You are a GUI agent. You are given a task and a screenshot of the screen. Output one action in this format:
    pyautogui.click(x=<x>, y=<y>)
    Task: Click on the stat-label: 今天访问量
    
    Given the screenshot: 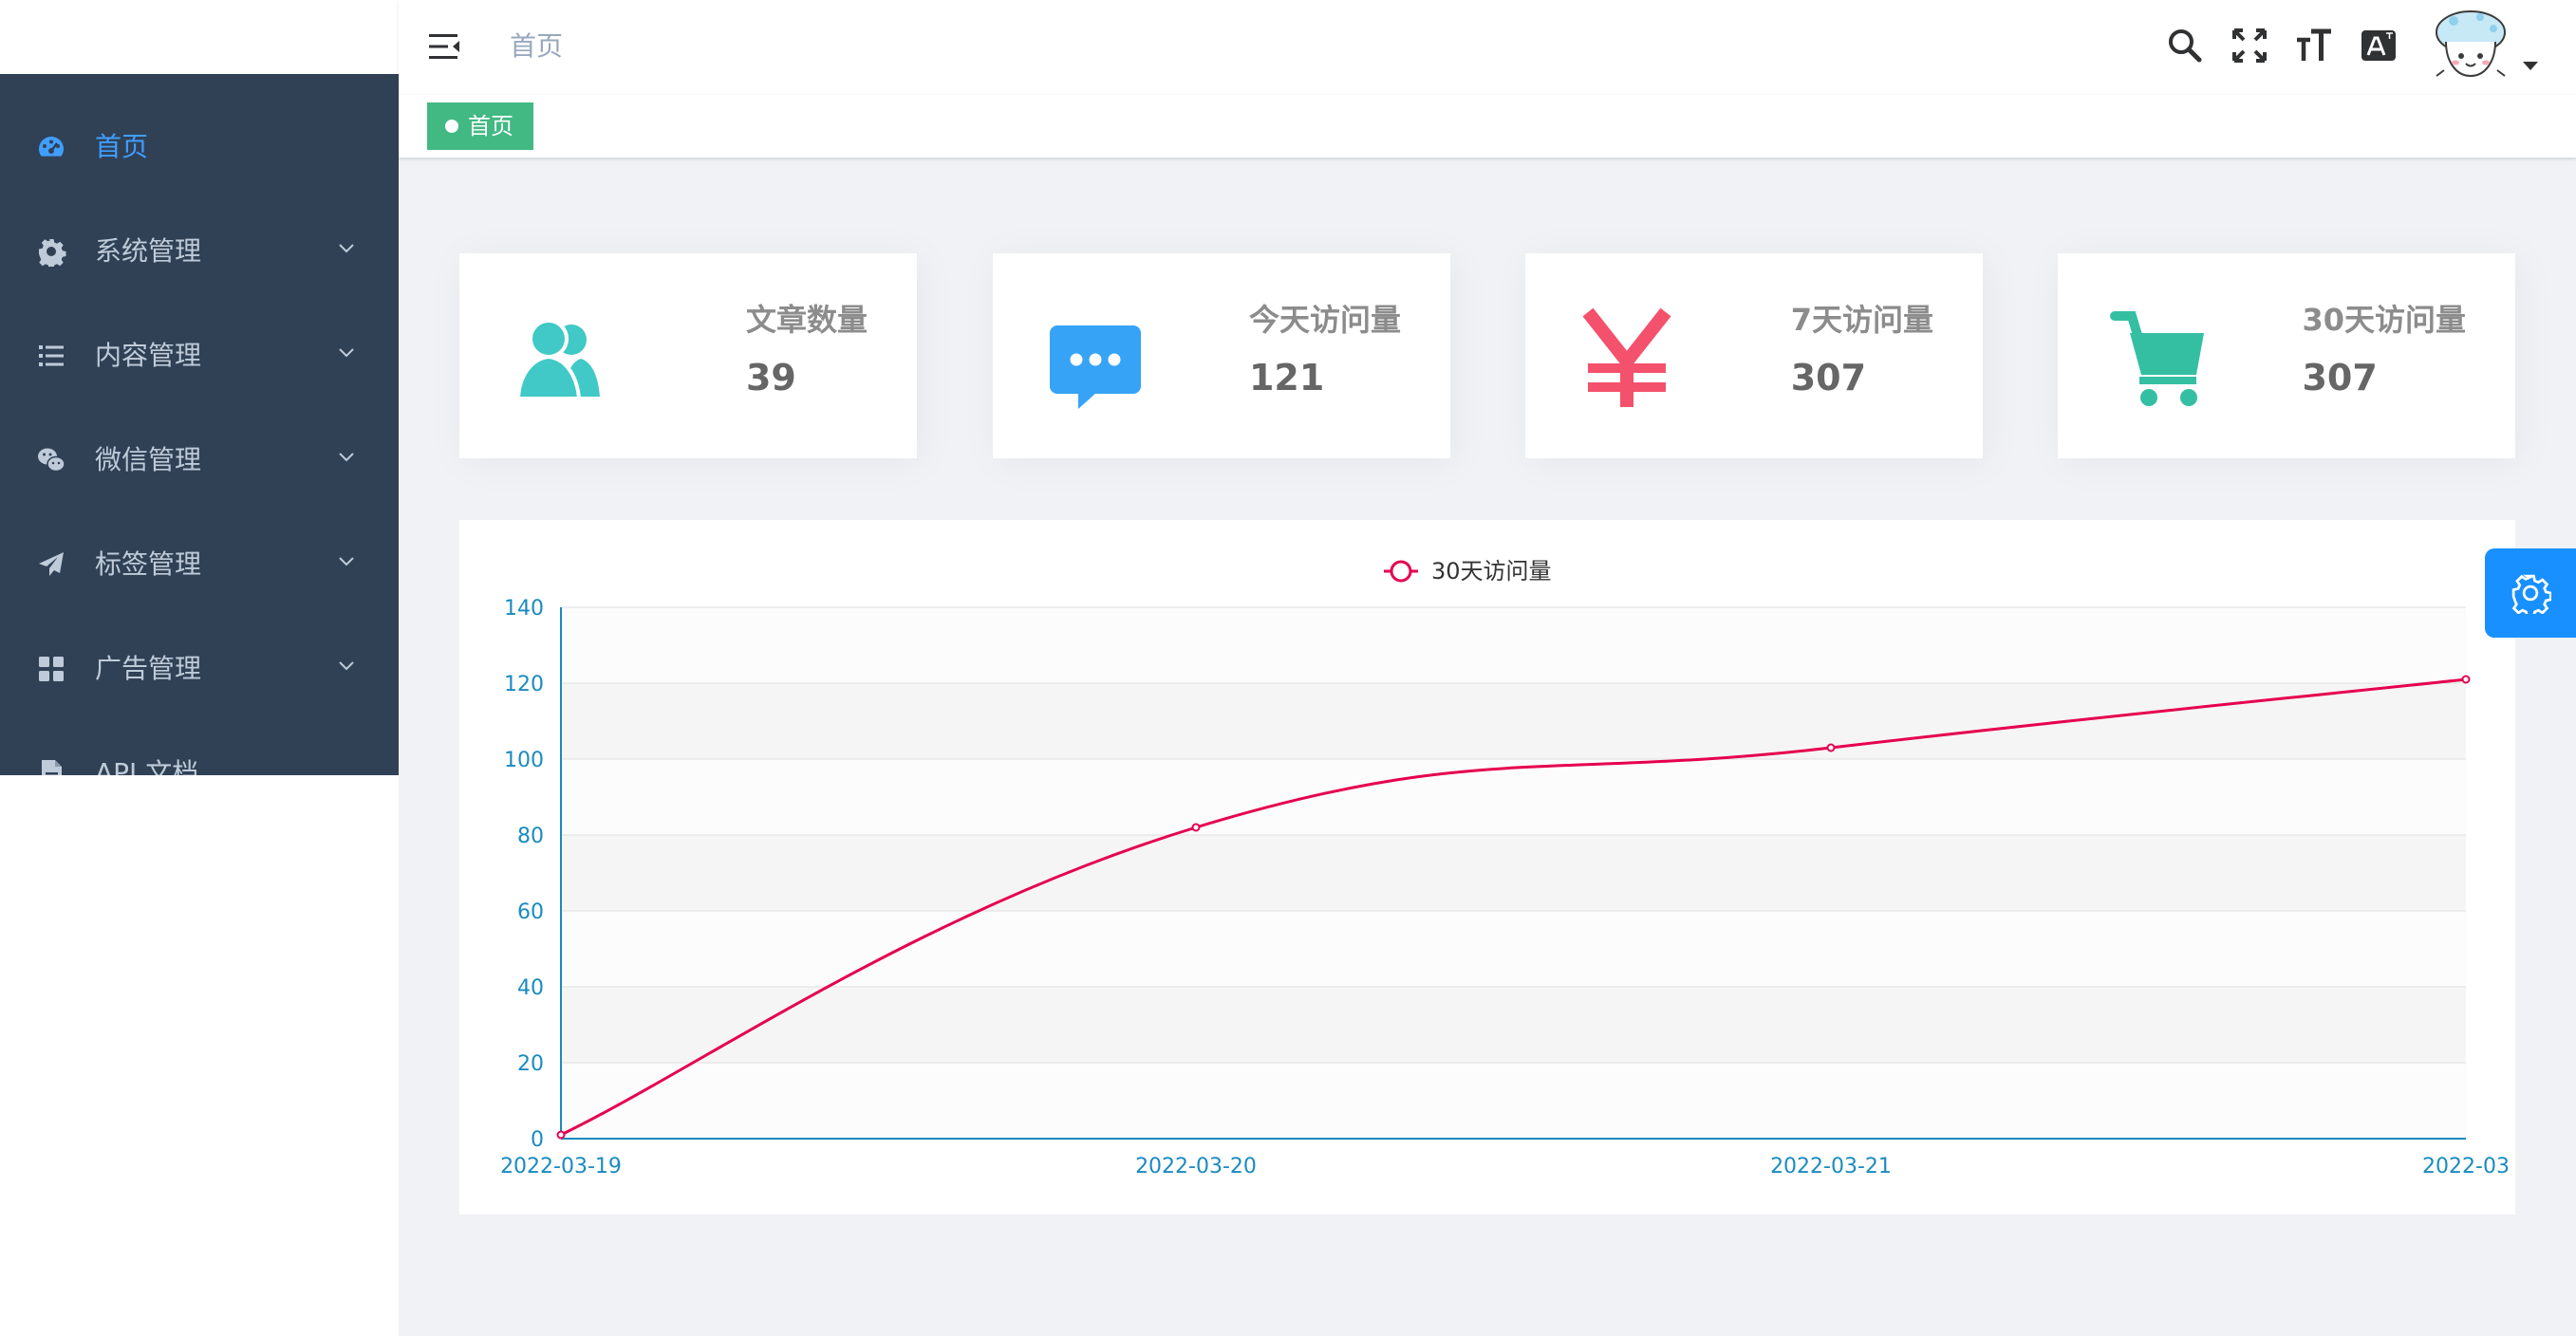 What is the action you would take?
    pyautogui.click(x=1324, y=320)
    